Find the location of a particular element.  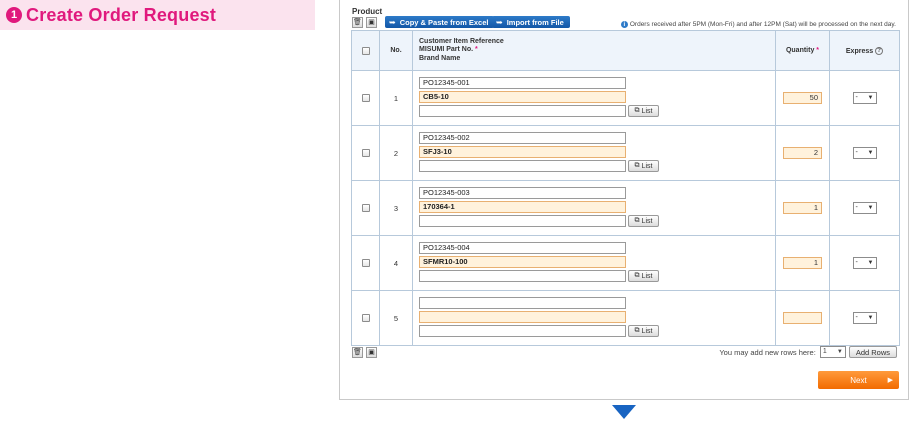

part-number-input: SFMR10-100 is located at coordinates (522, 262).